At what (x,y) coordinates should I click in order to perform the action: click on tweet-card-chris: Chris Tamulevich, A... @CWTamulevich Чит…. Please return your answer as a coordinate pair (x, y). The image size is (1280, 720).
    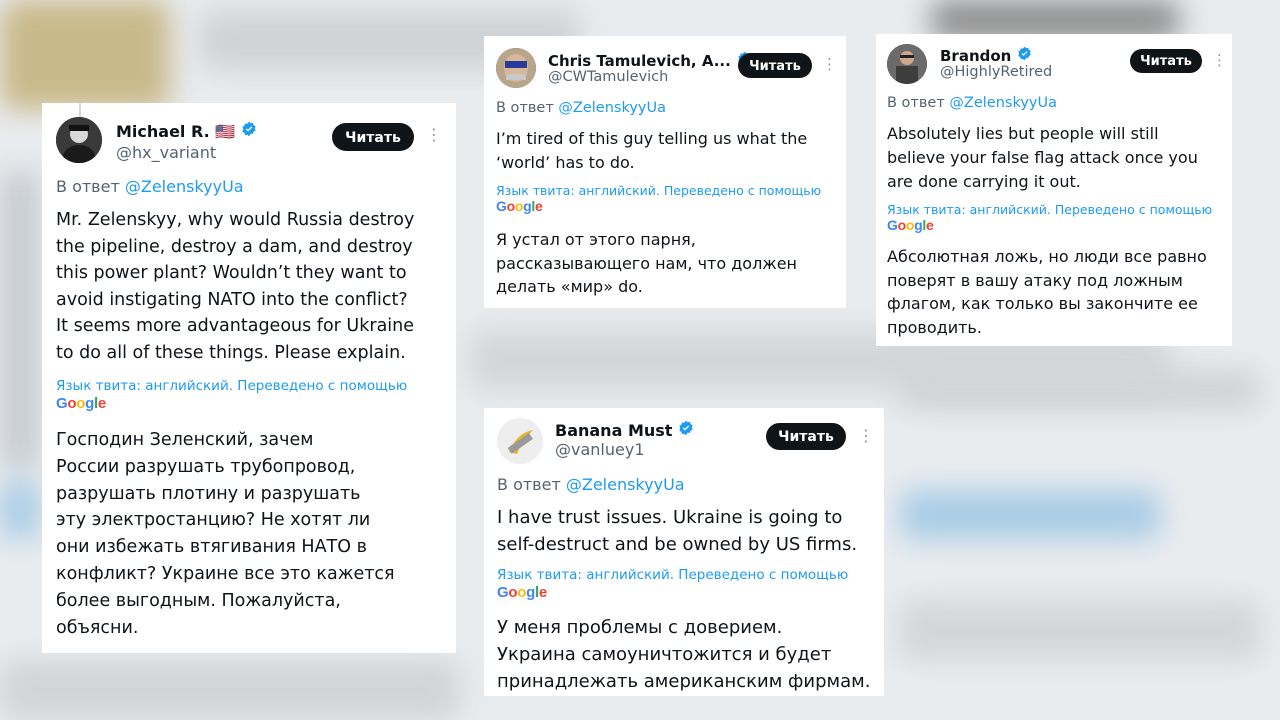
    Looking at the image, I should click on (665, 172).